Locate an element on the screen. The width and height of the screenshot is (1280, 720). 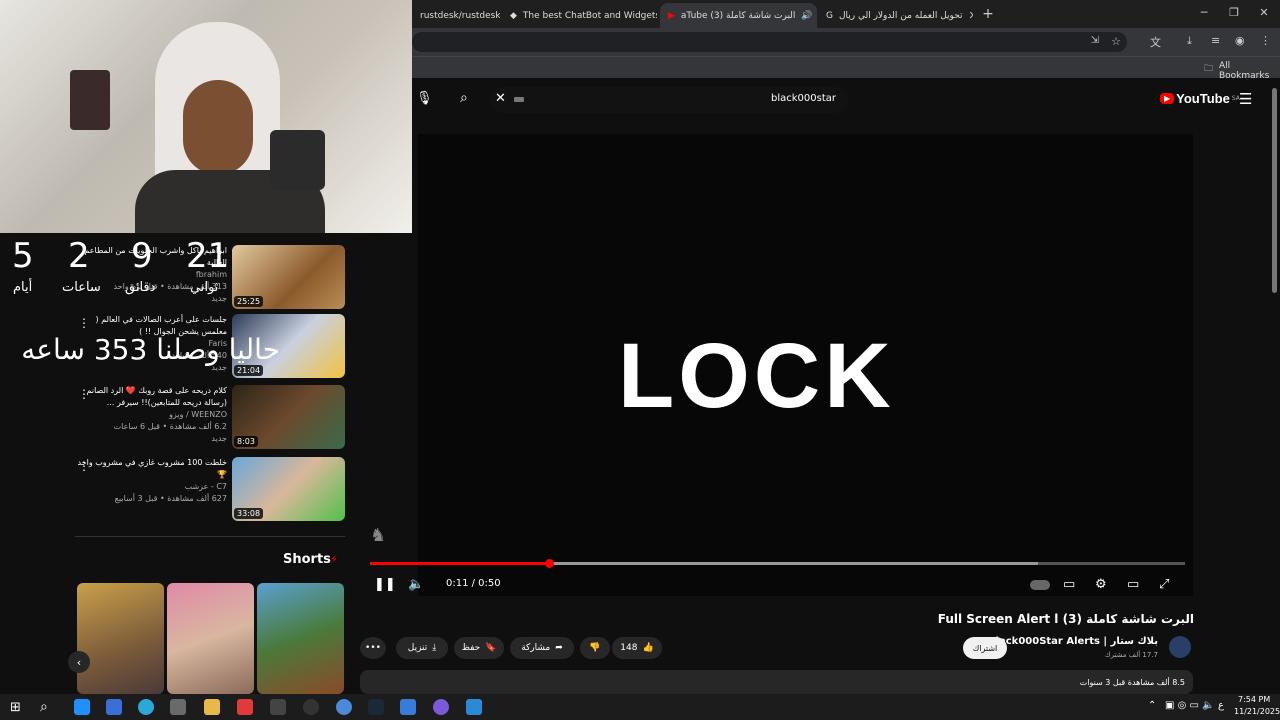
microphone is located at coordinates (297, 160).